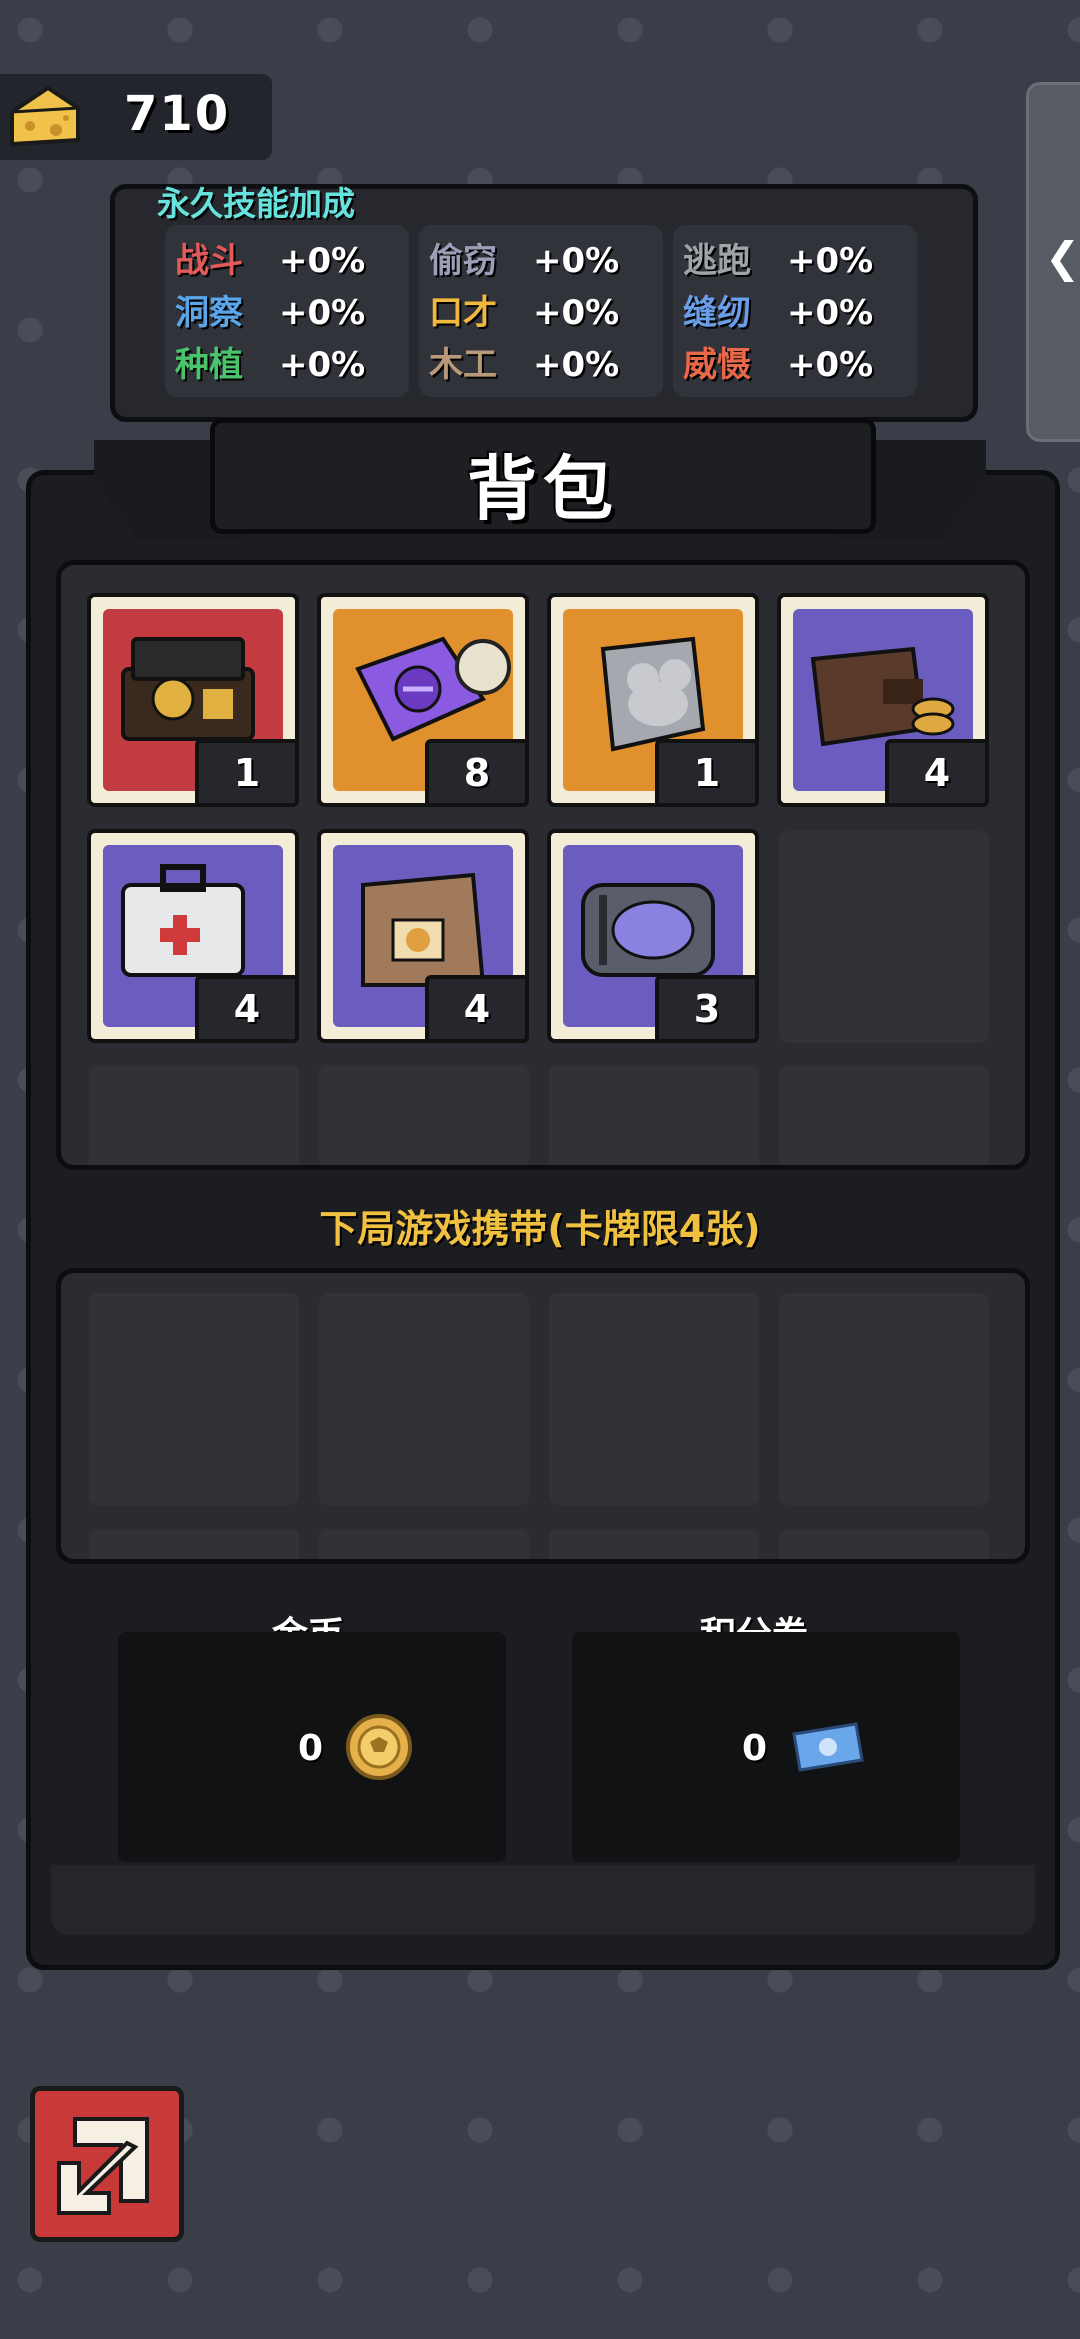 The width and height of the screenshot is (1080, 2339). I want to click on purple-gem-card: 8, so click(423, 700).